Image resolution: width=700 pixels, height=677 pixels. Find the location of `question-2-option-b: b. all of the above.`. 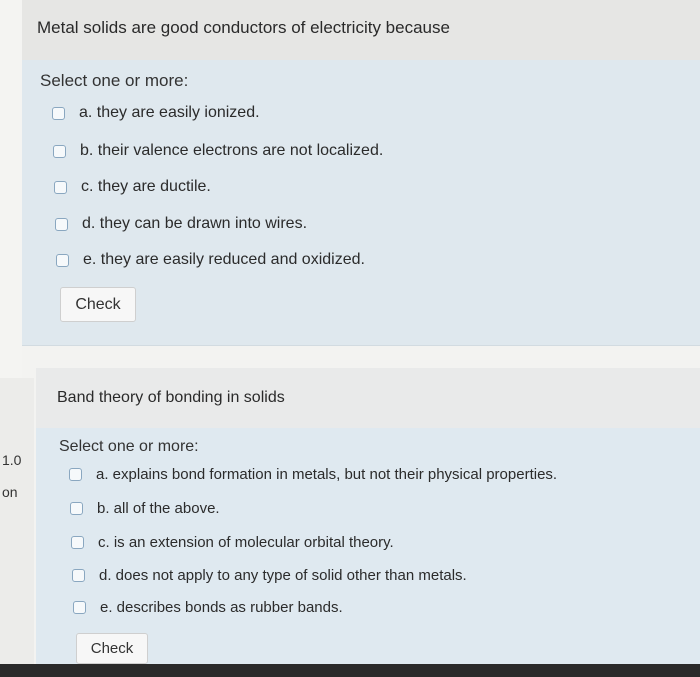

question-2-option-b: b. all of the above. is located at coordinates (145, 508).